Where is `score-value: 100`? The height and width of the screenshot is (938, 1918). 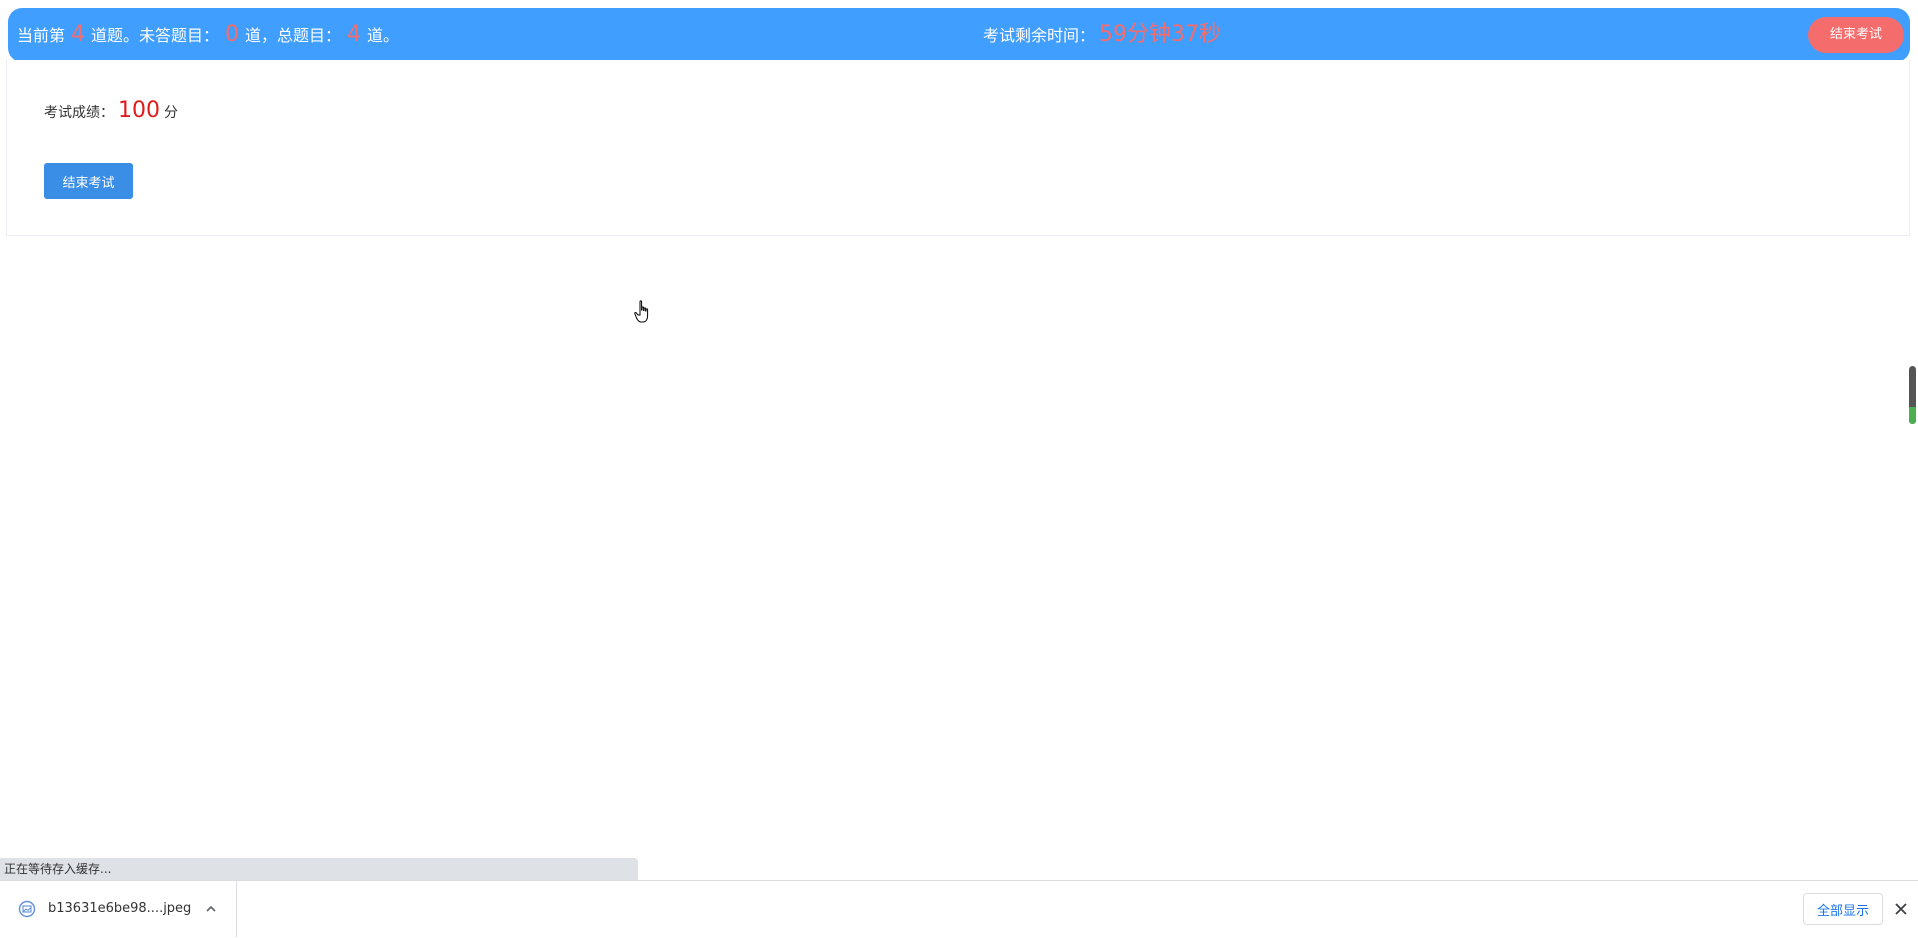
score-value: 100 is located at coordinates (139, 110).